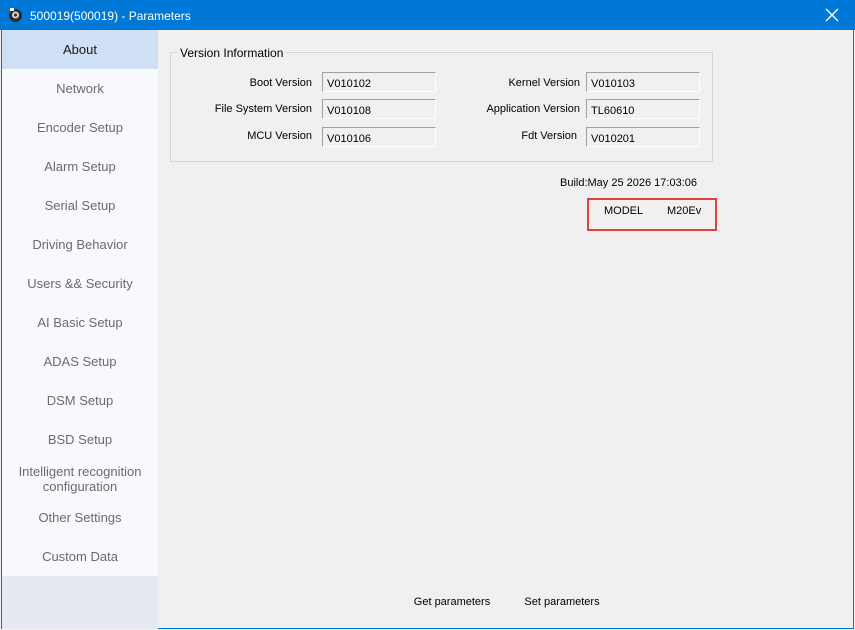  Describe the element at coordinates (80, 283) in the screenshot. I see `sidebar-item-users-security: Users && Security` at that location.